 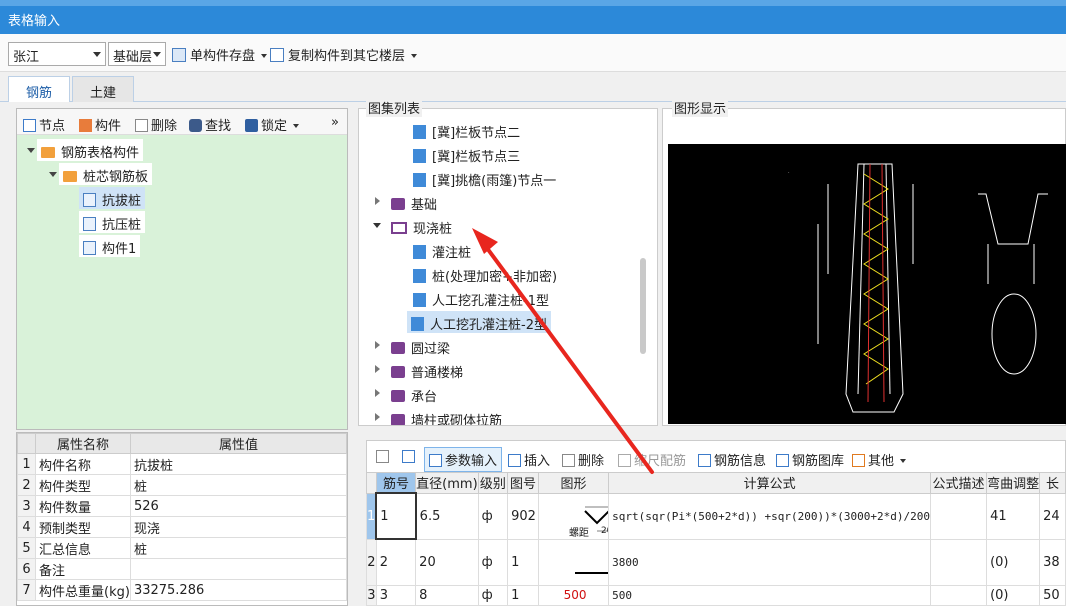 What do you see at coordinates (732, 459) in the screenshot?
I see `rebar-info-button: 钢筋信息` at bounding box center [732, 459].